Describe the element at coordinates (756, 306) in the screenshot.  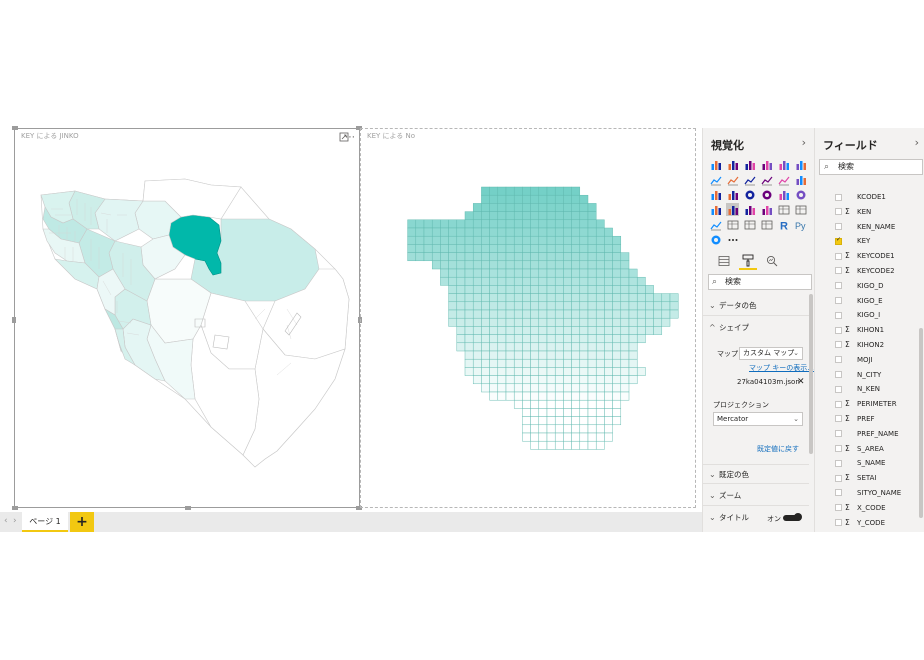
I see `section-data-colors: ⌄ データの色` at that location.